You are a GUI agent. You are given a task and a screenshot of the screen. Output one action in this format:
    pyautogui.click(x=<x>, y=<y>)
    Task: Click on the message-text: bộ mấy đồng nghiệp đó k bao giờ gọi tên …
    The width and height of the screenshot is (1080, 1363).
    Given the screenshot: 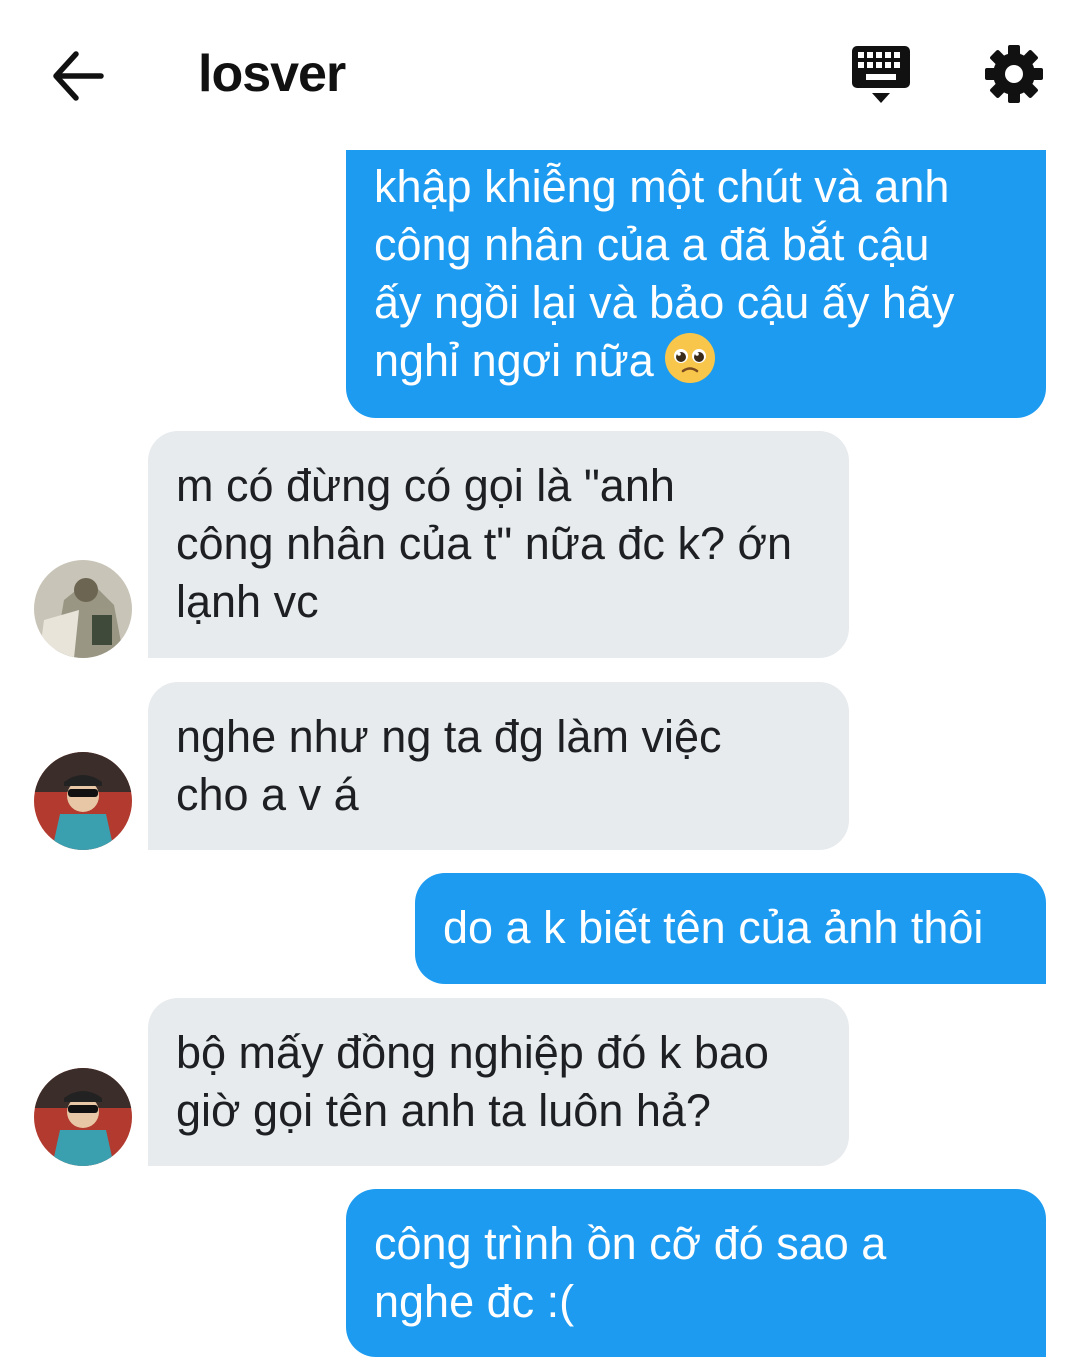 What is the action you would take?
    pyautogui.click(x=472, y=1081)
    